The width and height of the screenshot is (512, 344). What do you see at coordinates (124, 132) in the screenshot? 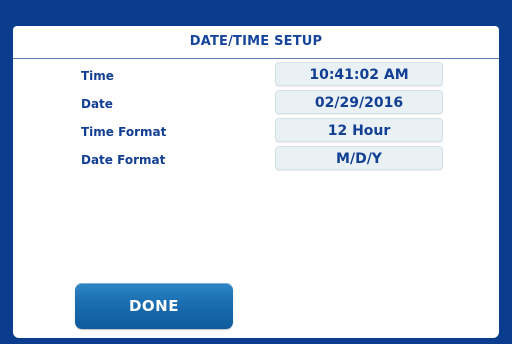
I see `time-format-label: Time Format` at bounding box center [124, 132].